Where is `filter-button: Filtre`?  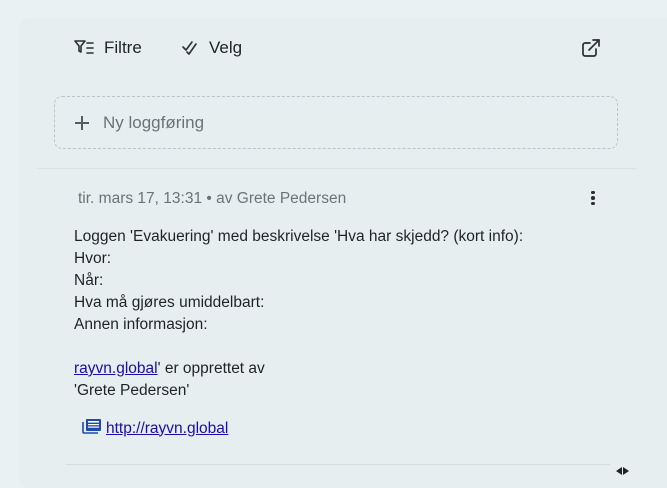 filter-button: Filtre is located at coordinates (108, 48).